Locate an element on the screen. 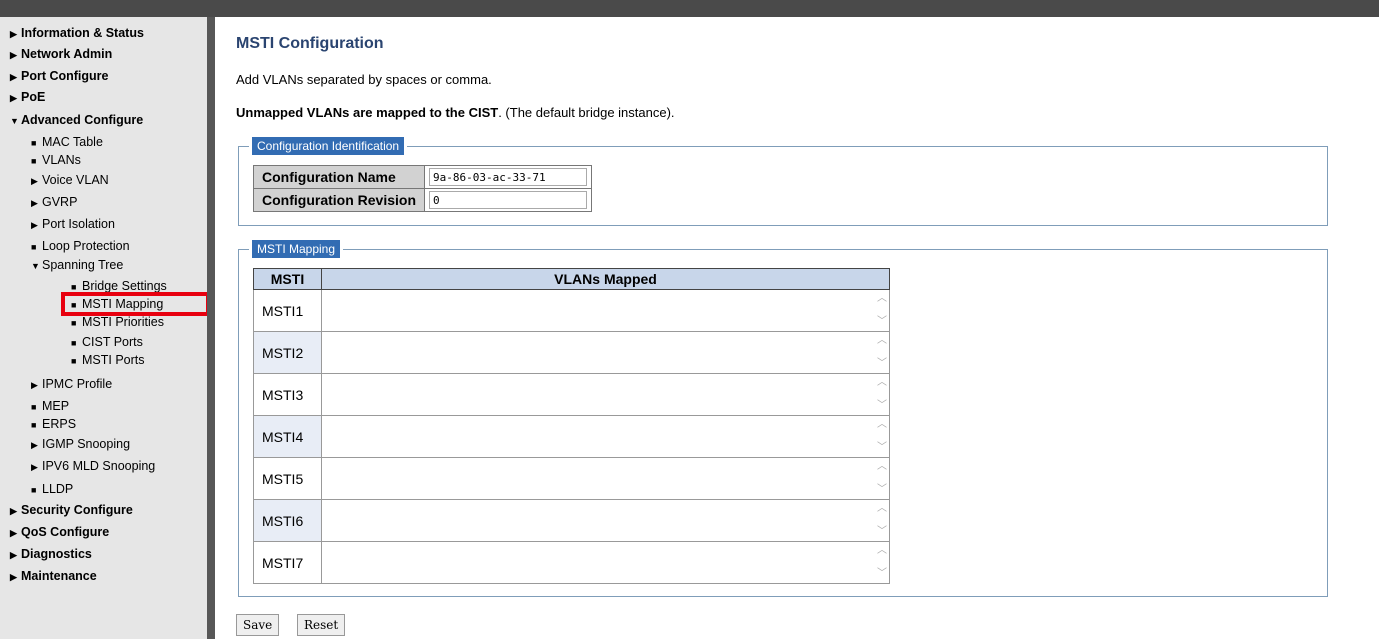 This screenshot has width=1379, height=639. sidebar-item-advanced-configure: ▼ Advanced Configure is located at coordinates (76, 120).